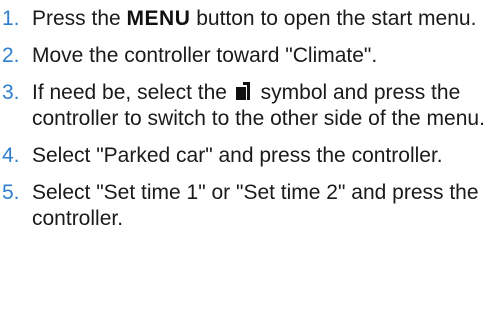  Describe the element at coordinates (205, 55) in the screenshot. I see `step-text: Move the controller toward "Climate".` at that location.